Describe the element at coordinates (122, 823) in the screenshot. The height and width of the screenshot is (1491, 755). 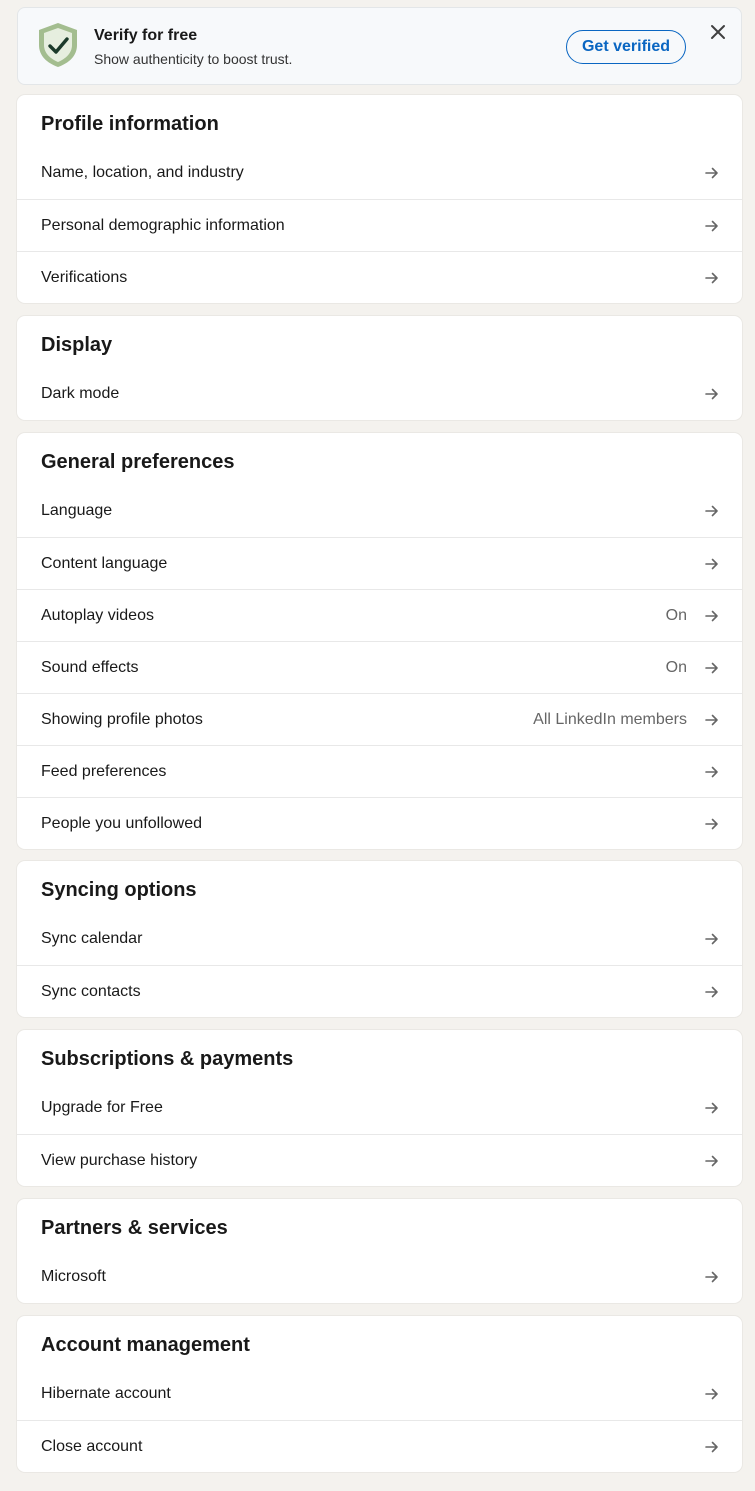
I see `row-label: People you unfollowed` at that location.